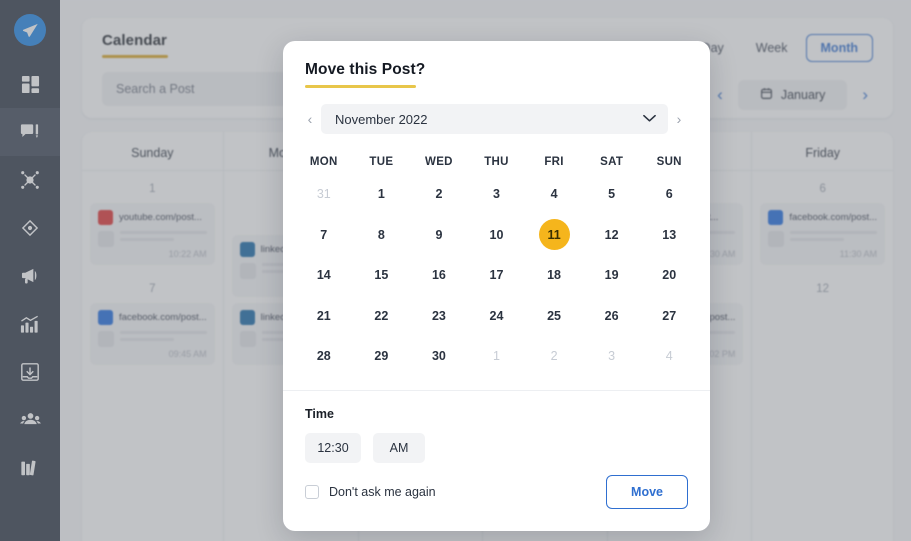 This screenshot has width=911, height=541. I want to click on dialog-footer: Don't ask me again Move, so click(496, 503).